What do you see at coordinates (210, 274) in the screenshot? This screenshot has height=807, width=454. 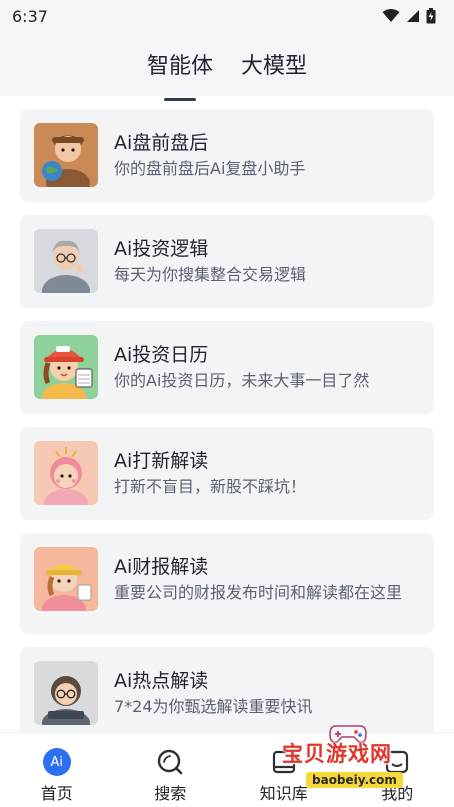 I see `card-description: 每天为你搜集整合交易逻辑` at bounding box center [210, 274].